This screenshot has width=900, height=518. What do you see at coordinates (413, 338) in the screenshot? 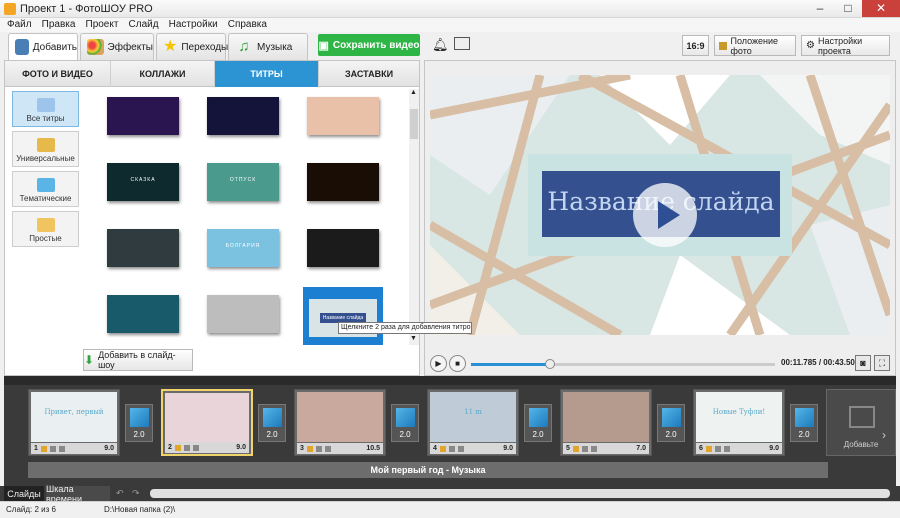
I see `scroll-down-icon: ▼` at bounding box center [413, 338].